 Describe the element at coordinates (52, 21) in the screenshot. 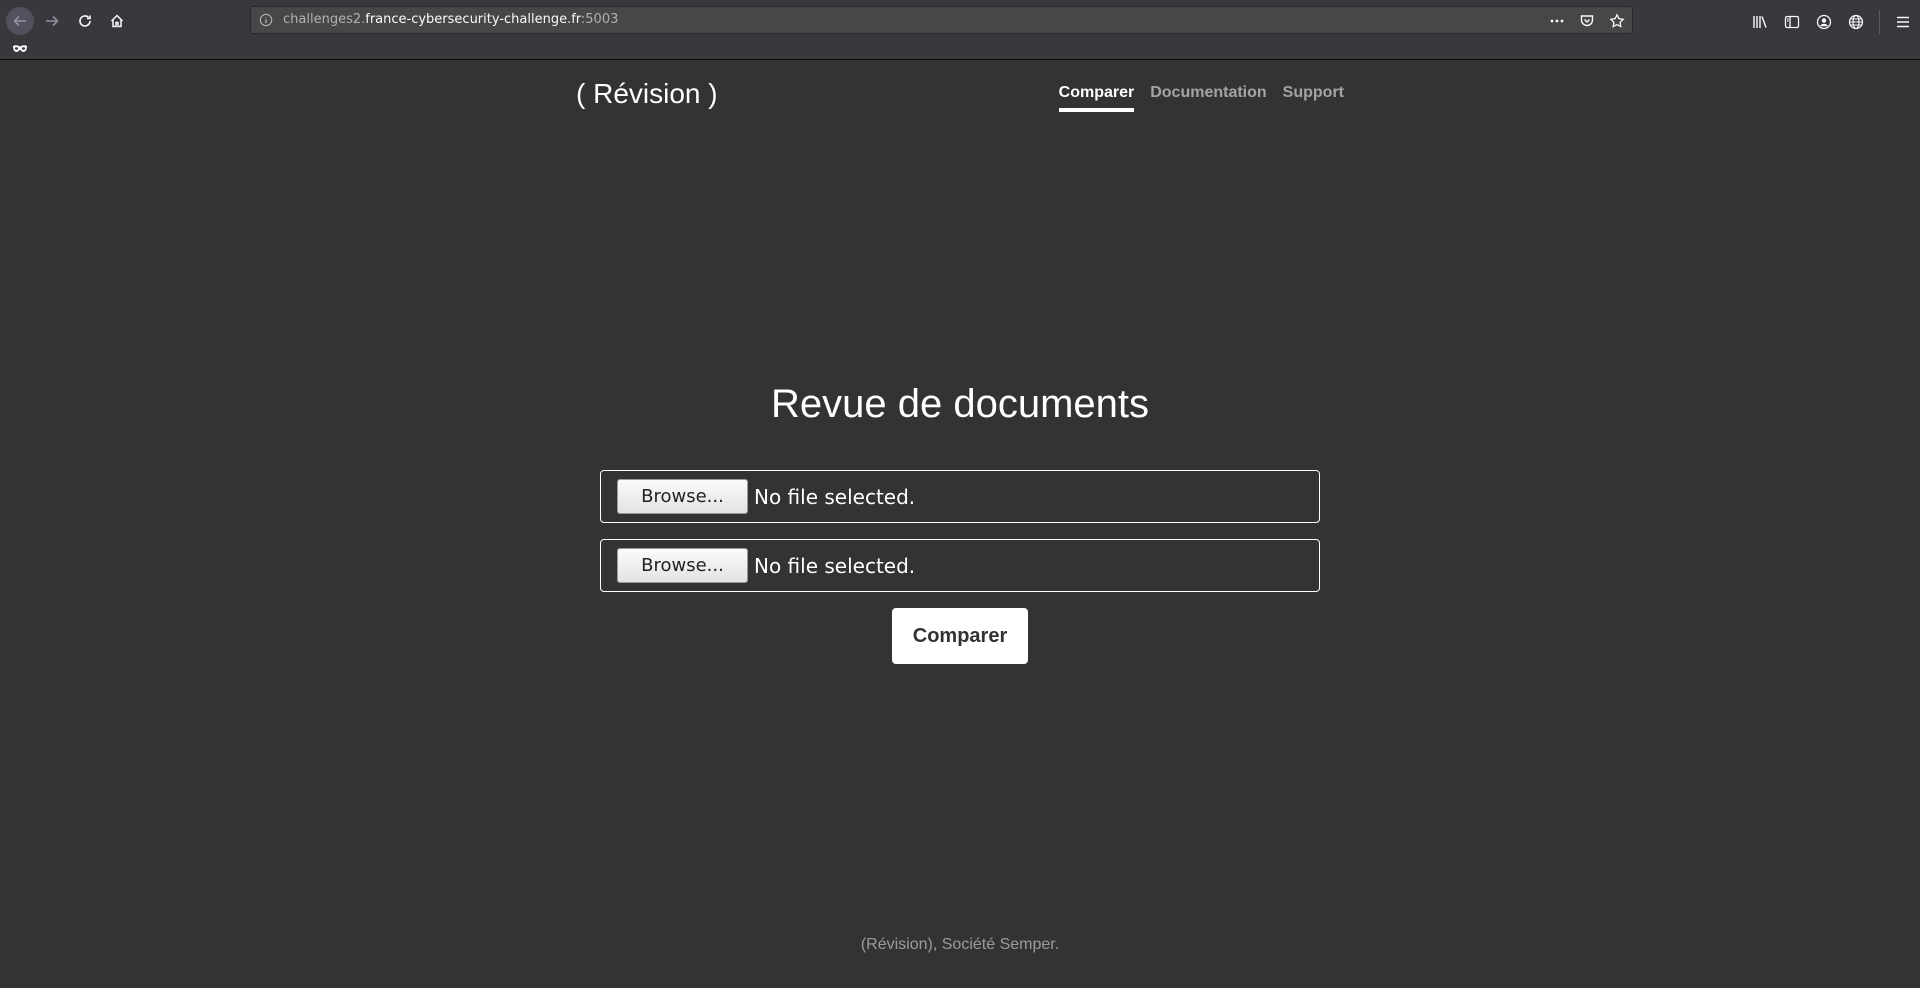

I see `forward-icon` at that location.